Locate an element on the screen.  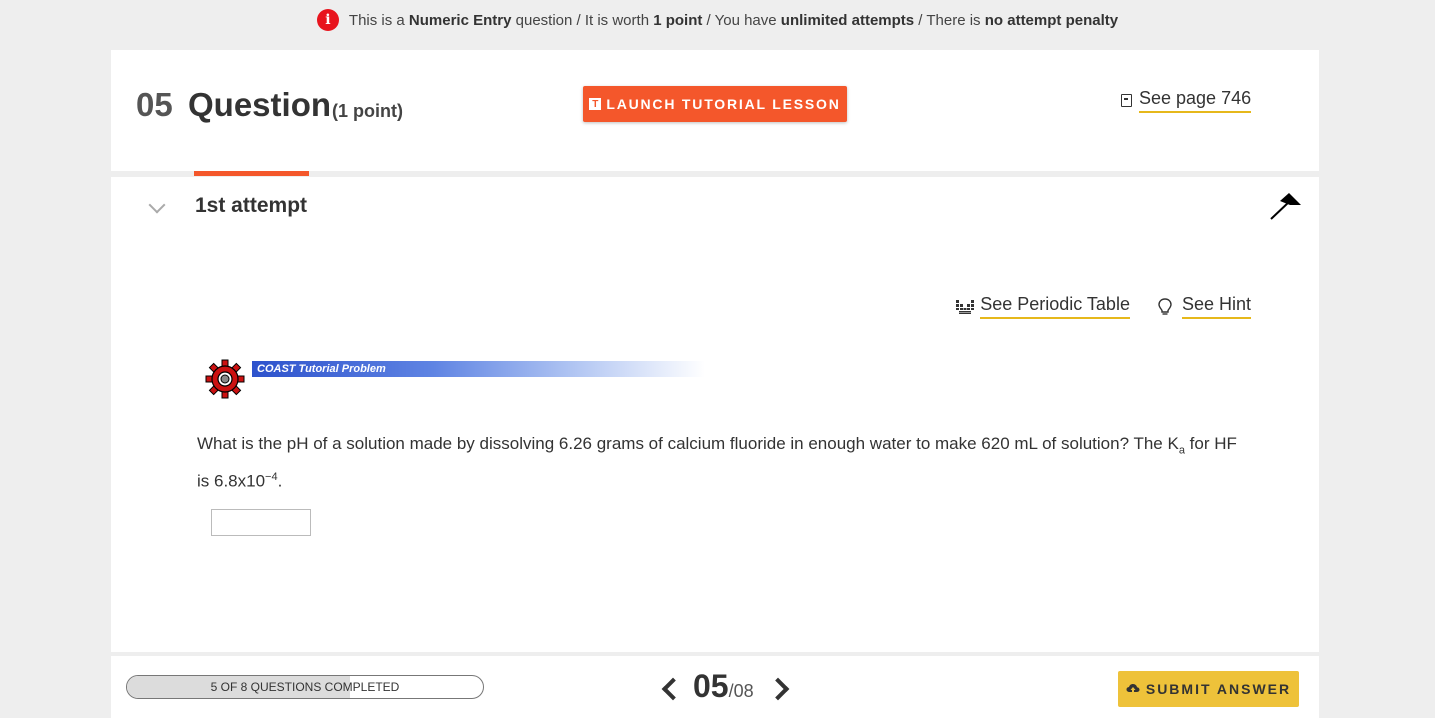
question-title: Question is located at coordinates (260, 104).